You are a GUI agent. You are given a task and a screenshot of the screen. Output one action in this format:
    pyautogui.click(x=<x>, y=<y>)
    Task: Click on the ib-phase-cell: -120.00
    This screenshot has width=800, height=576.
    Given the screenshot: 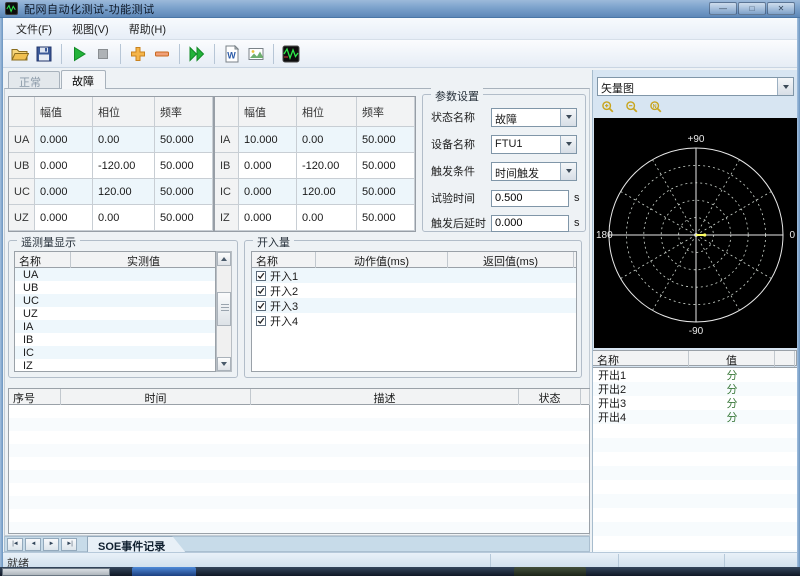 What is the action you would take?
    pyautogui.click(x=327, y=166)
    